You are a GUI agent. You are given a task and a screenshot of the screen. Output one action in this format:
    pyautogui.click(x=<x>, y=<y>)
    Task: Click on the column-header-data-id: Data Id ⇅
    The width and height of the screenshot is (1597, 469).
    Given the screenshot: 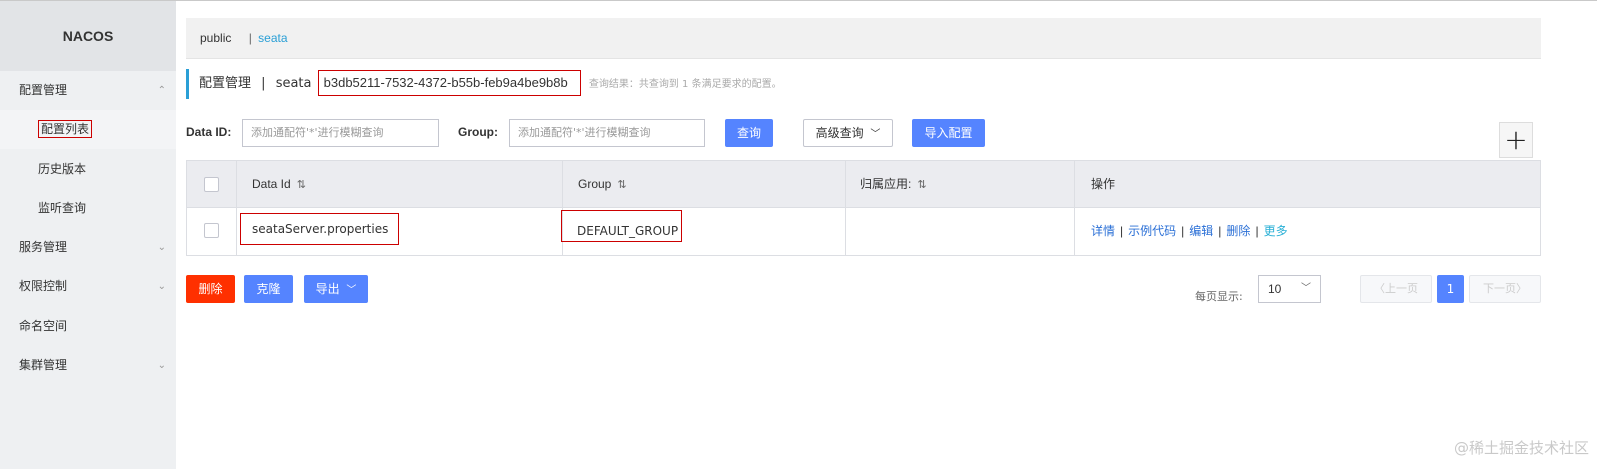 What is the action you would take?
    pyautogui.click(x=279, y=184)
    